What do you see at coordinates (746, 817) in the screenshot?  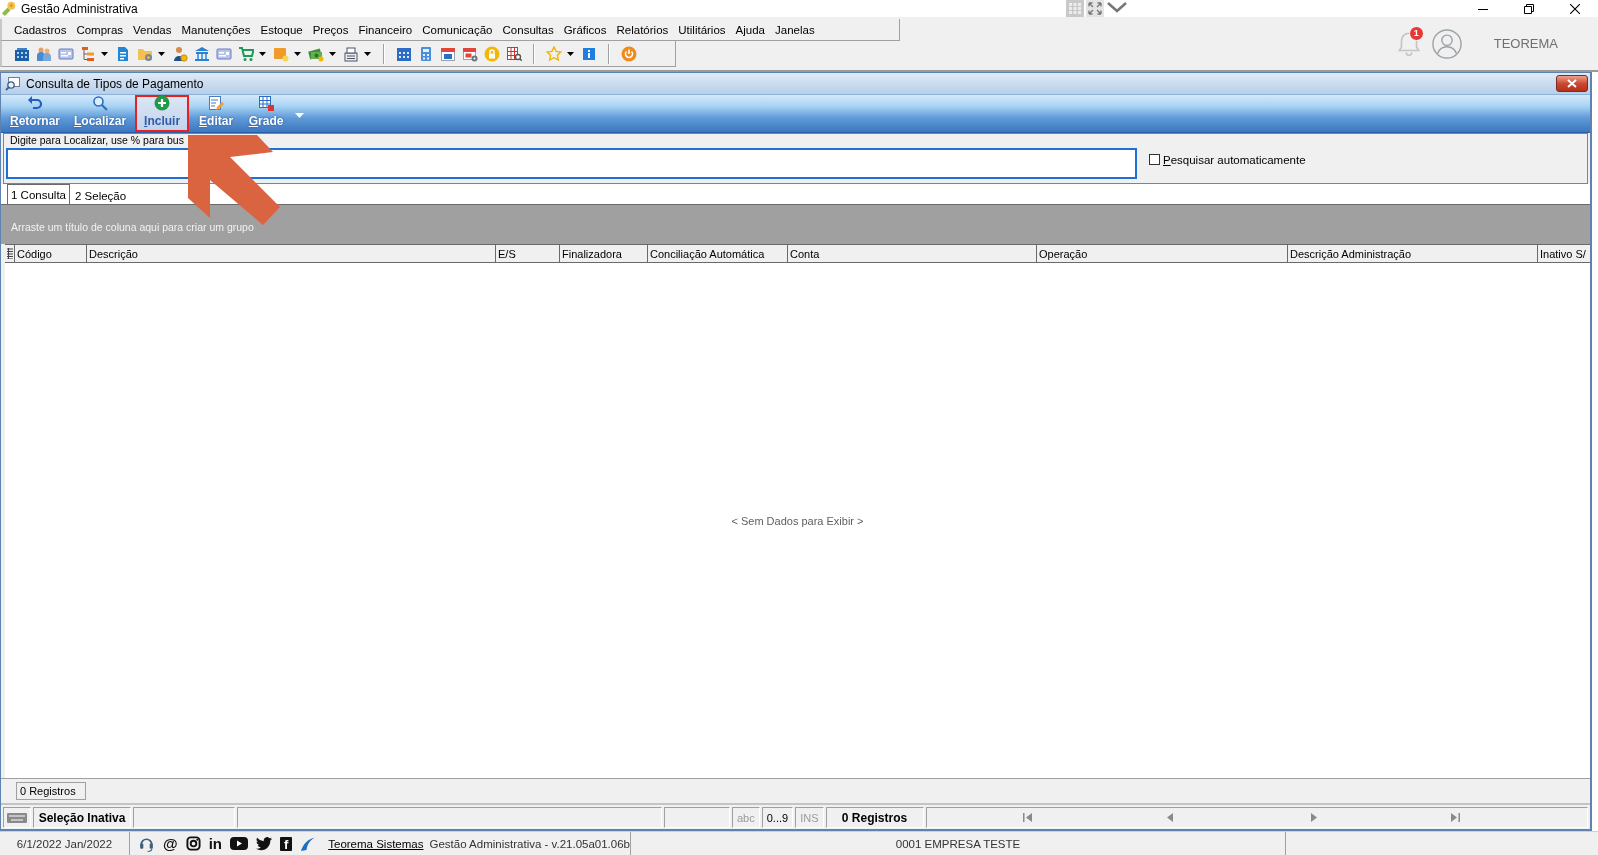 I see `mode-indicator: abc` at bounding box center [746, 817].